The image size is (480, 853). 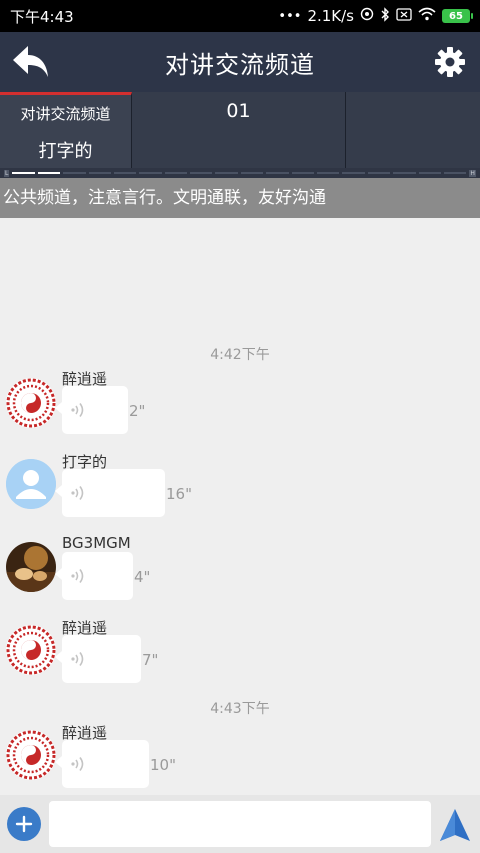 What do you see at coordinates (427, 16) in the screenshot?
I see `wifi-icon` at bounding box center [427, 16].